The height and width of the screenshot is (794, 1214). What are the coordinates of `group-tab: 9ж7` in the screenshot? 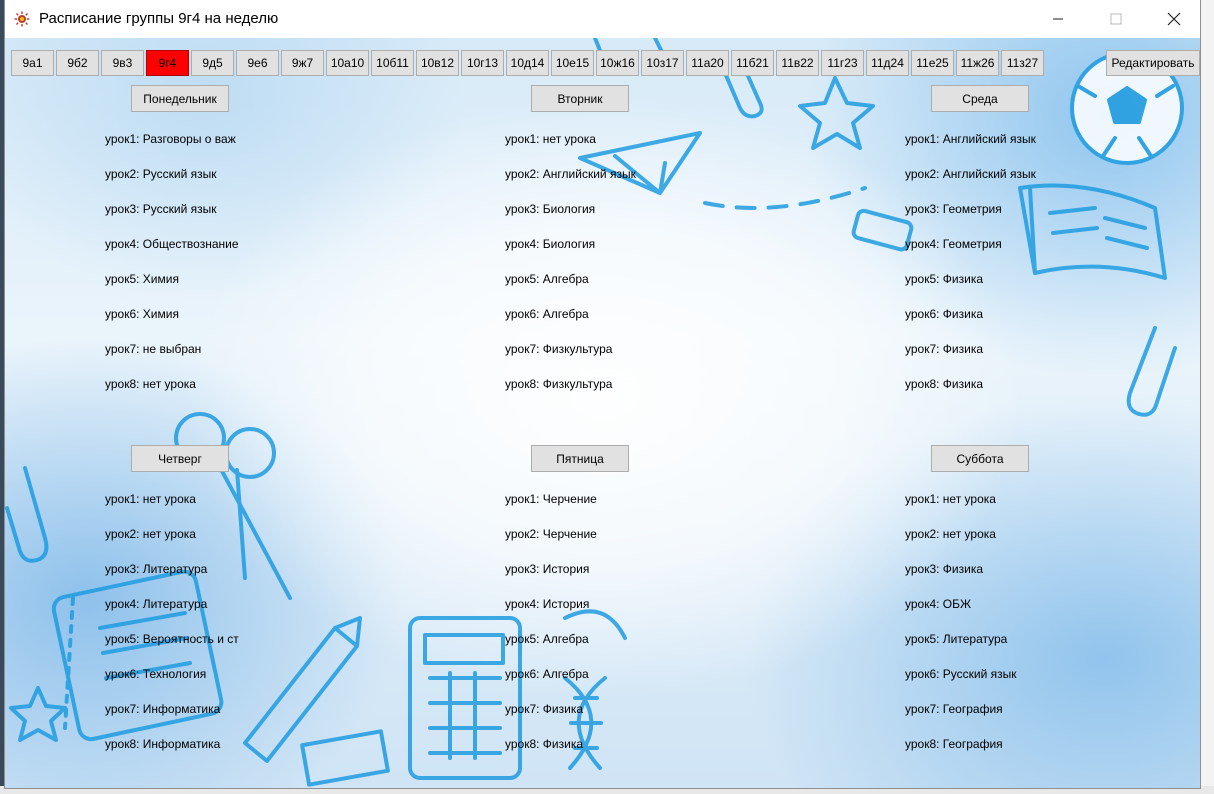 It's located at (302, 63).